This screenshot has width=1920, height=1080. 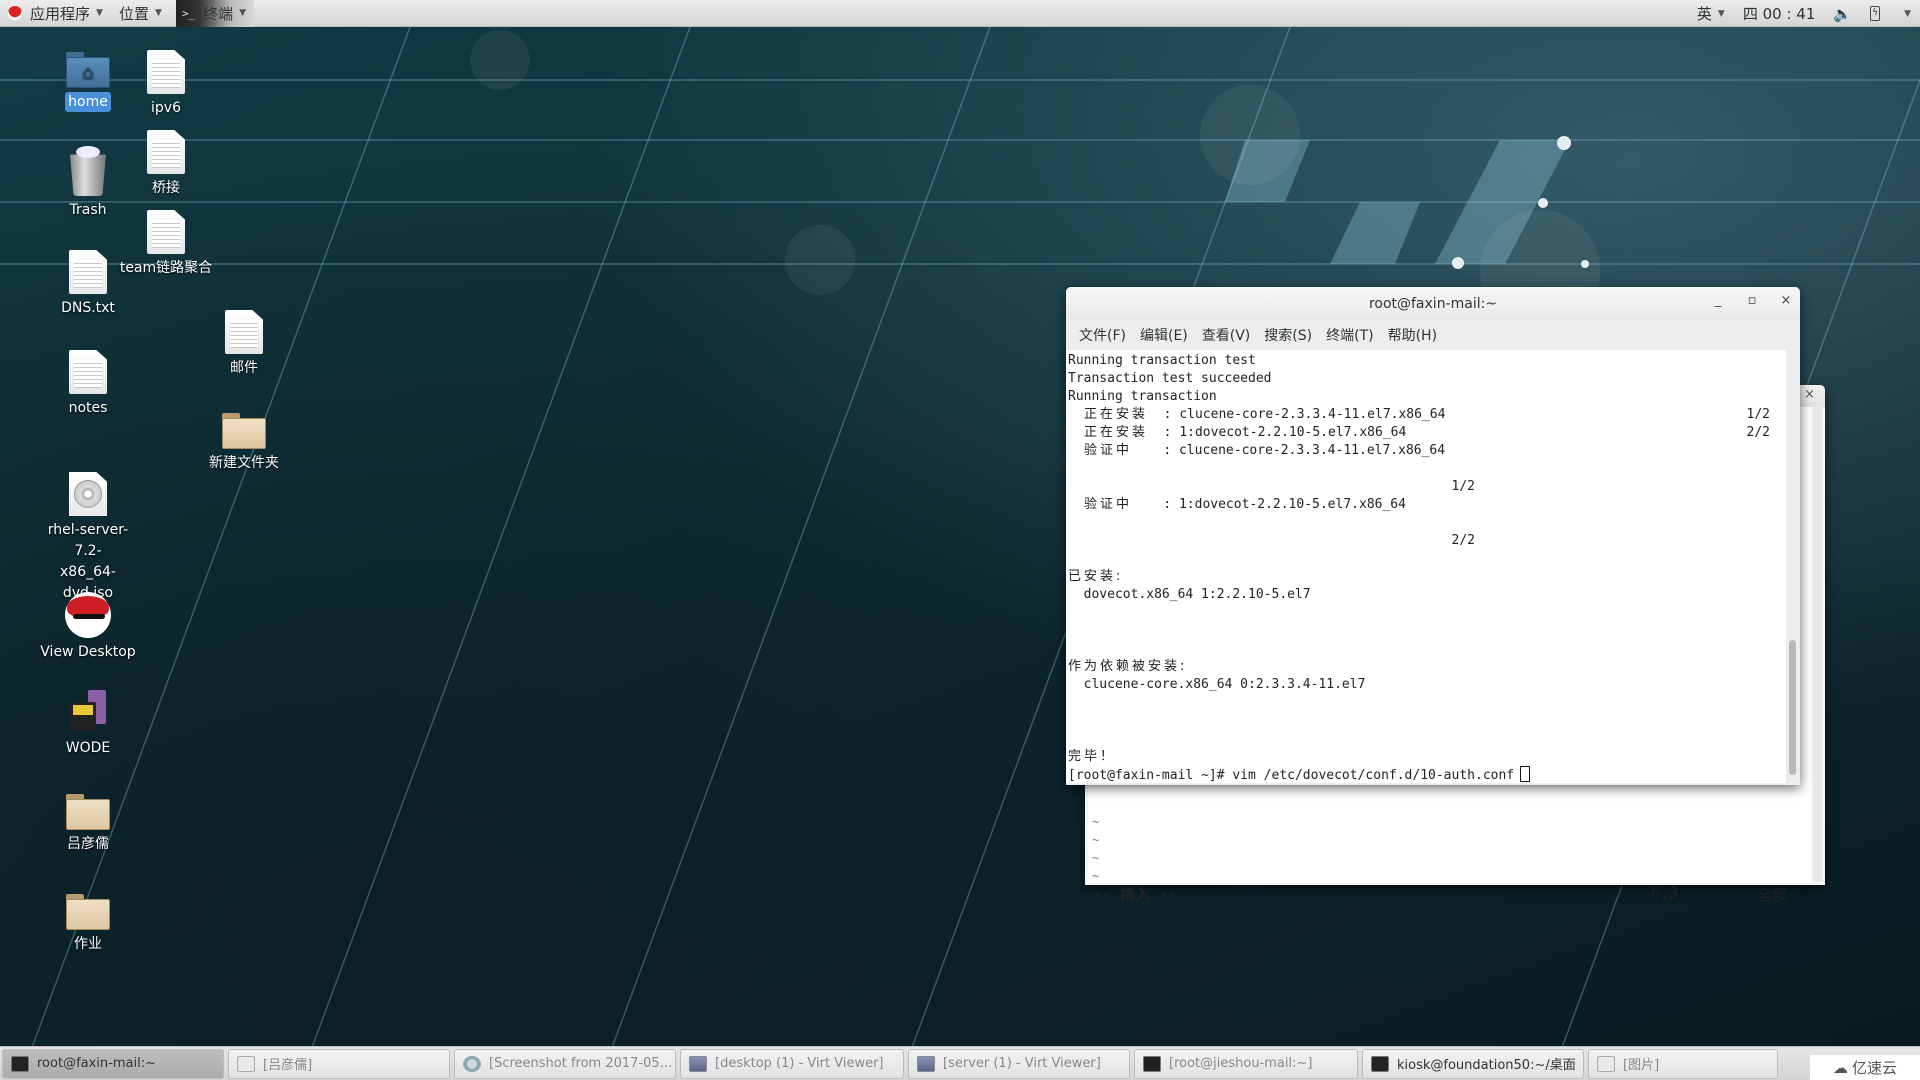 I want to click on desktop-icon-view-desktop: View Desktop, so click(x=88, y=627).